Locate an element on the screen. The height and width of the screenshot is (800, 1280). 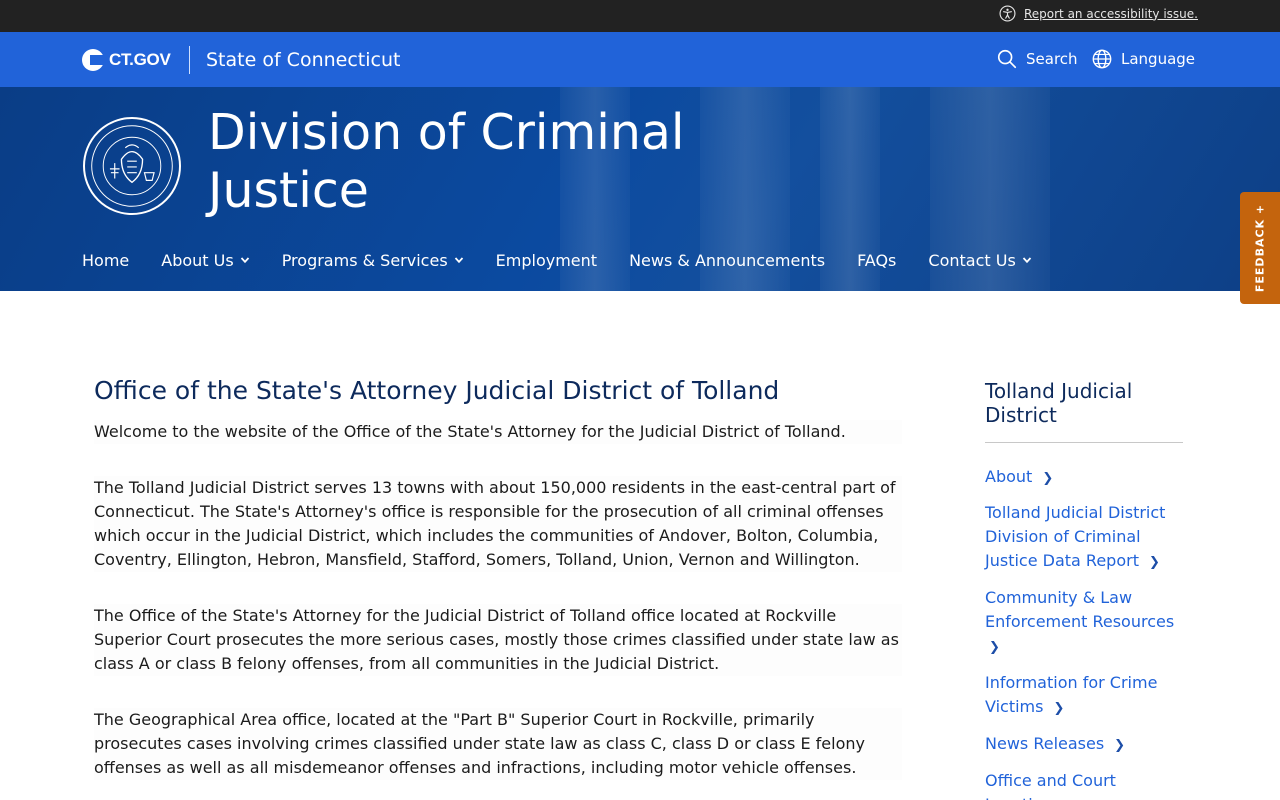
sidebar-link-label: Information for Crime Victims is located at coordinates (1071, 694).